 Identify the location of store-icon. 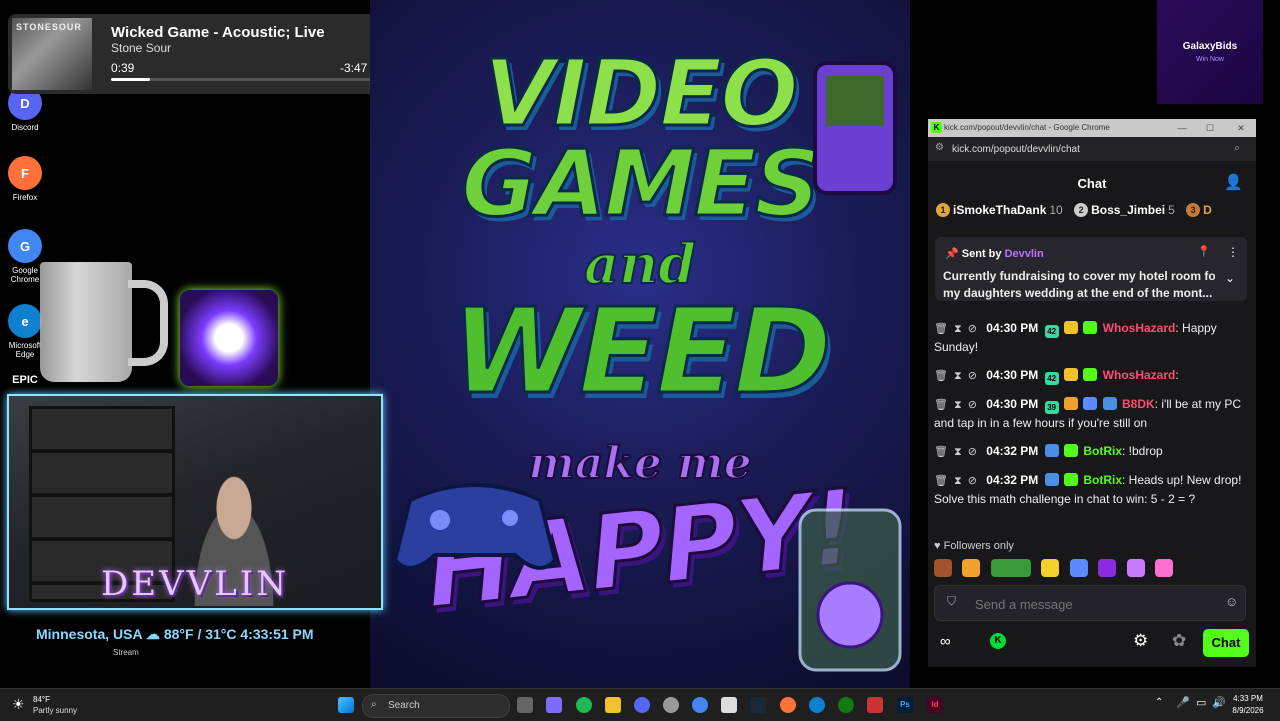
(729, 705).